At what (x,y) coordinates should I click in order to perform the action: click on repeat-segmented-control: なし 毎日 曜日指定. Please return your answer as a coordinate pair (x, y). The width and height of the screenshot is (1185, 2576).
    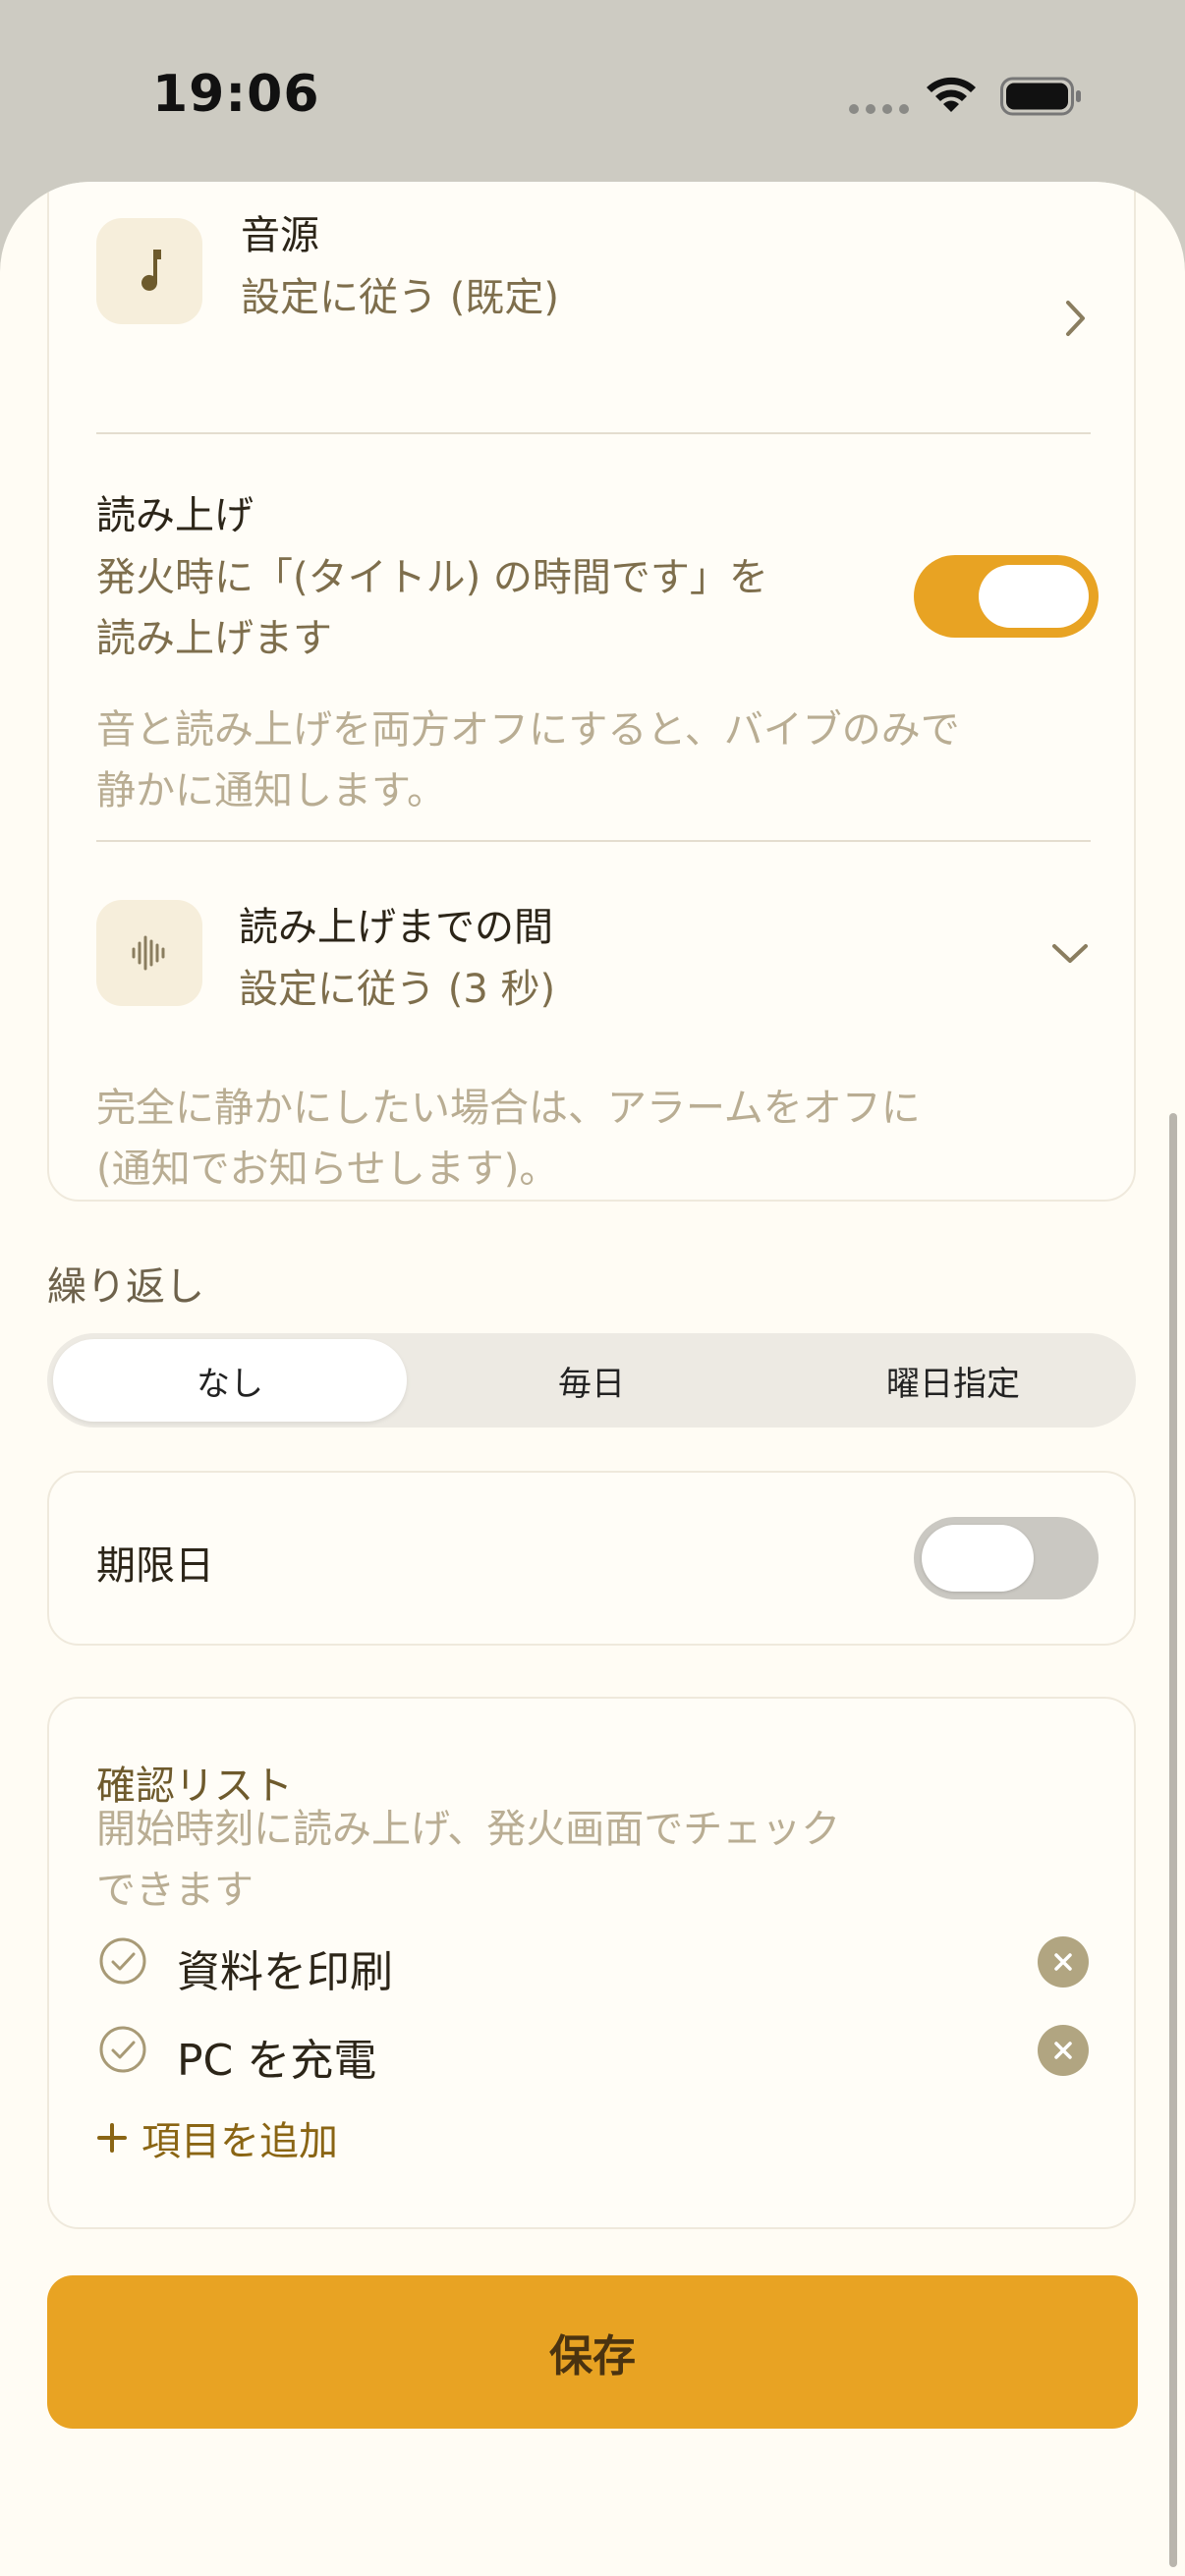
    Looking at the image, I should click on (592, 1380).